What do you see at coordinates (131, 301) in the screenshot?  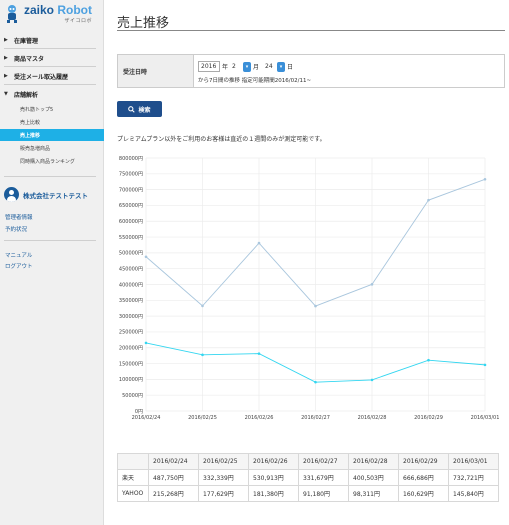 I see `y-tick-label: 350000円` at bounding box center [131, 301].